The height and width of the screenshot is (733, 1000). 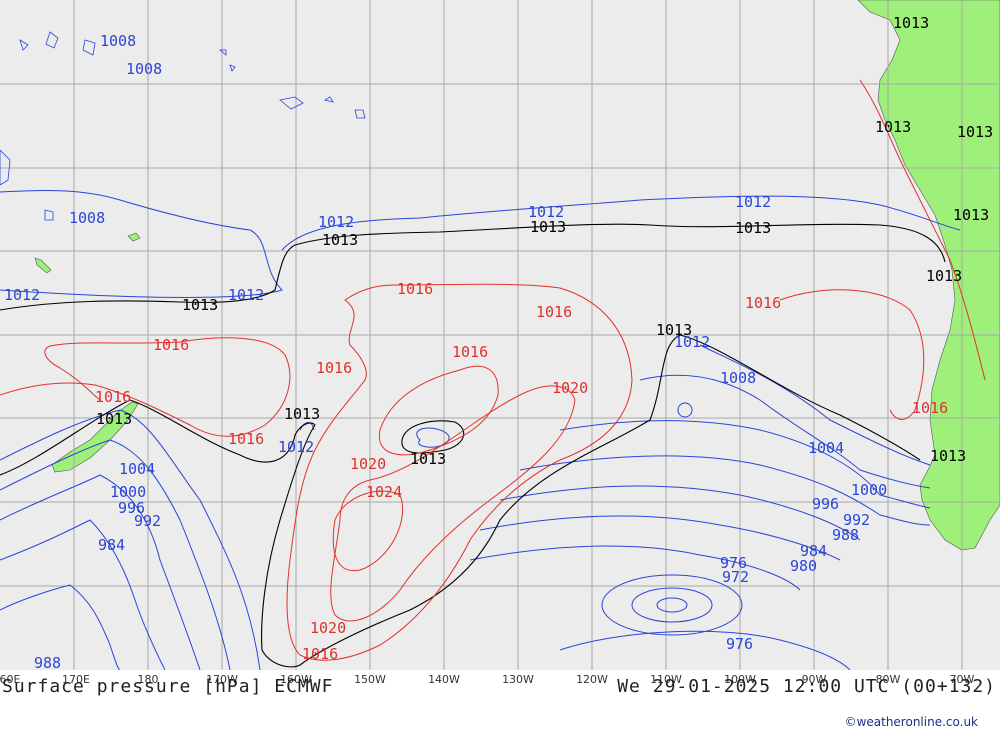 I want to click on credit-link: ©weatheronline.co.uk, so click(x=911, y=722).